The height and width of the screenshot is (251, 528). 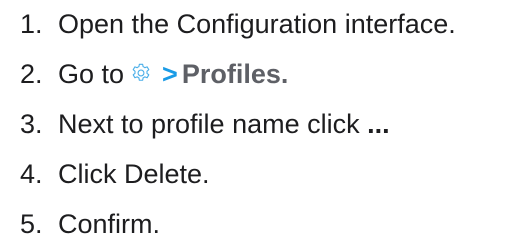 What do you see at coordinates (31, 74) in the screenshot?
I see `step-number: 2.` at bounding box center [31, 74].